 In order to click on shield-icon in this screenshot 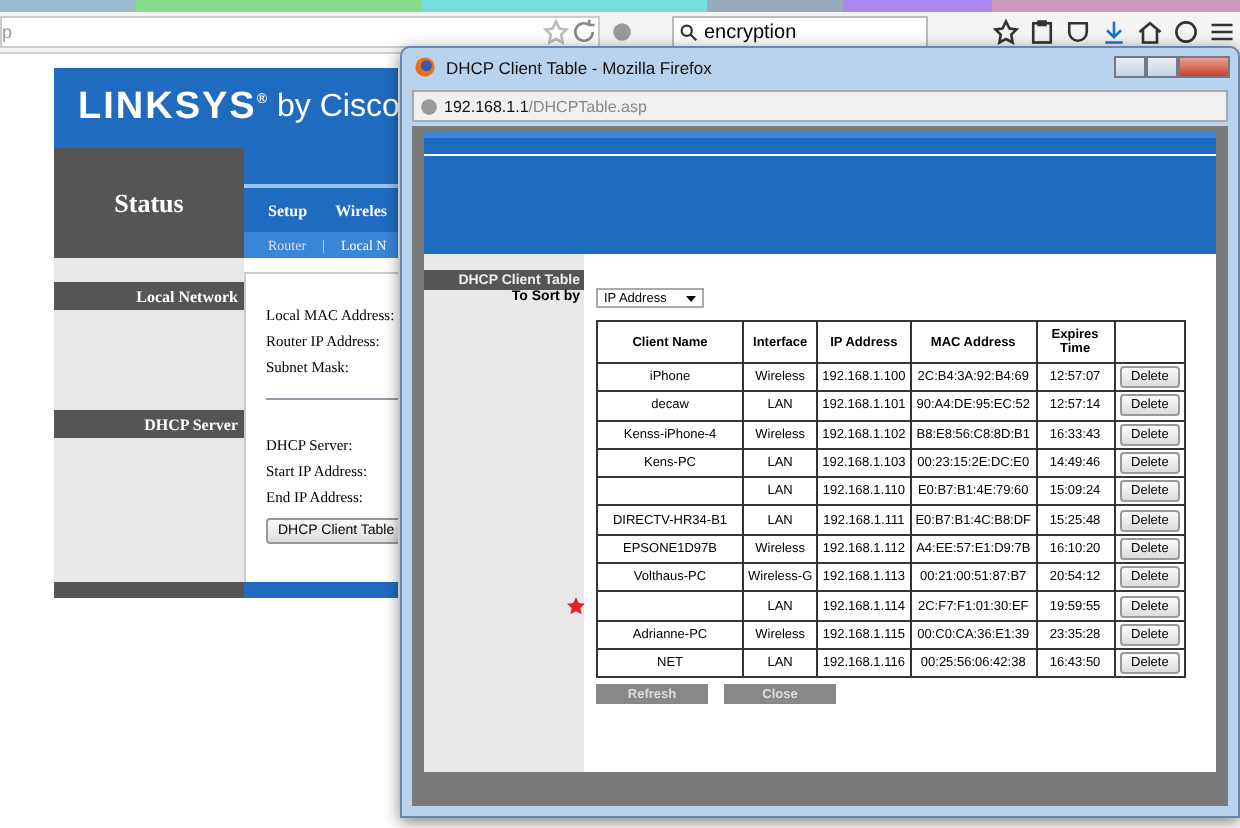, I will do `click(1078, 32)`.